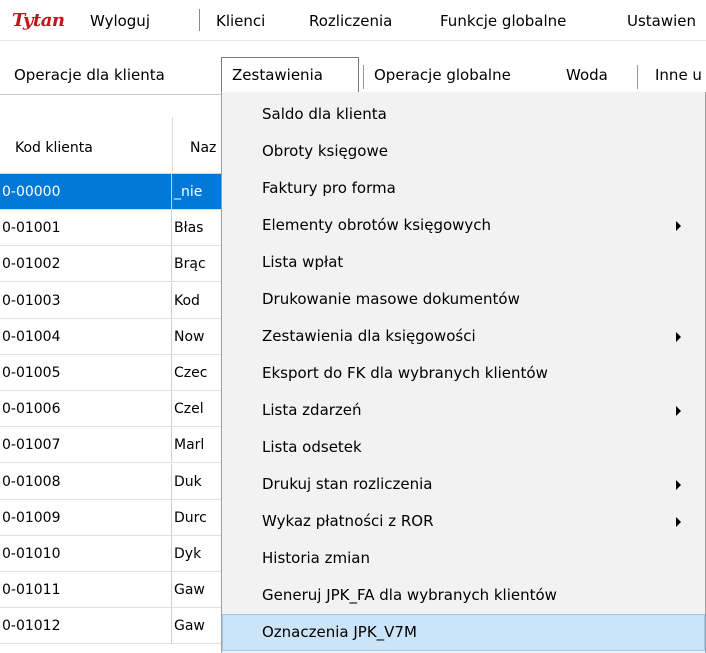 The height and width of the screenshot is (653, 706). What do you see at coordinates (587, 75) in the screenshot?
I see `tab-woda: Woda` at bounding box center [587, 75].